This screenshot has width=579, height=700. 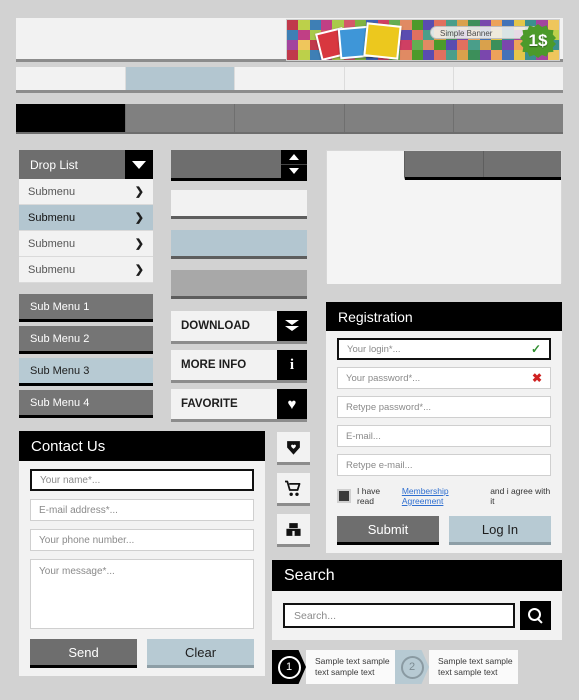 What do you see at coordinates (292, 326) in the screenshot?
I see `double-chevron-down-icon` at bounding box center [292, 326].